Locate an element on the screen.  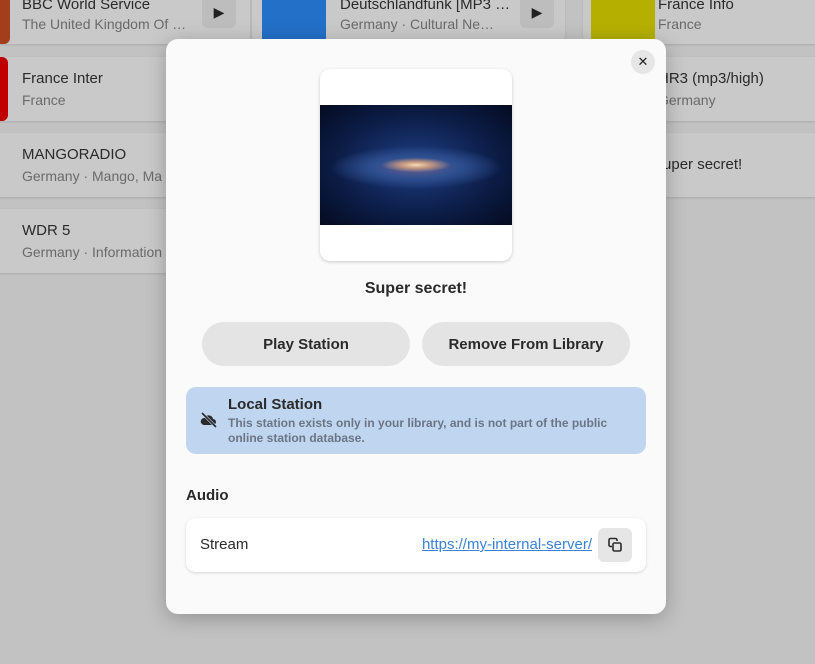
station-subtitle: Germany · Information is located at coordinates (92, 252).